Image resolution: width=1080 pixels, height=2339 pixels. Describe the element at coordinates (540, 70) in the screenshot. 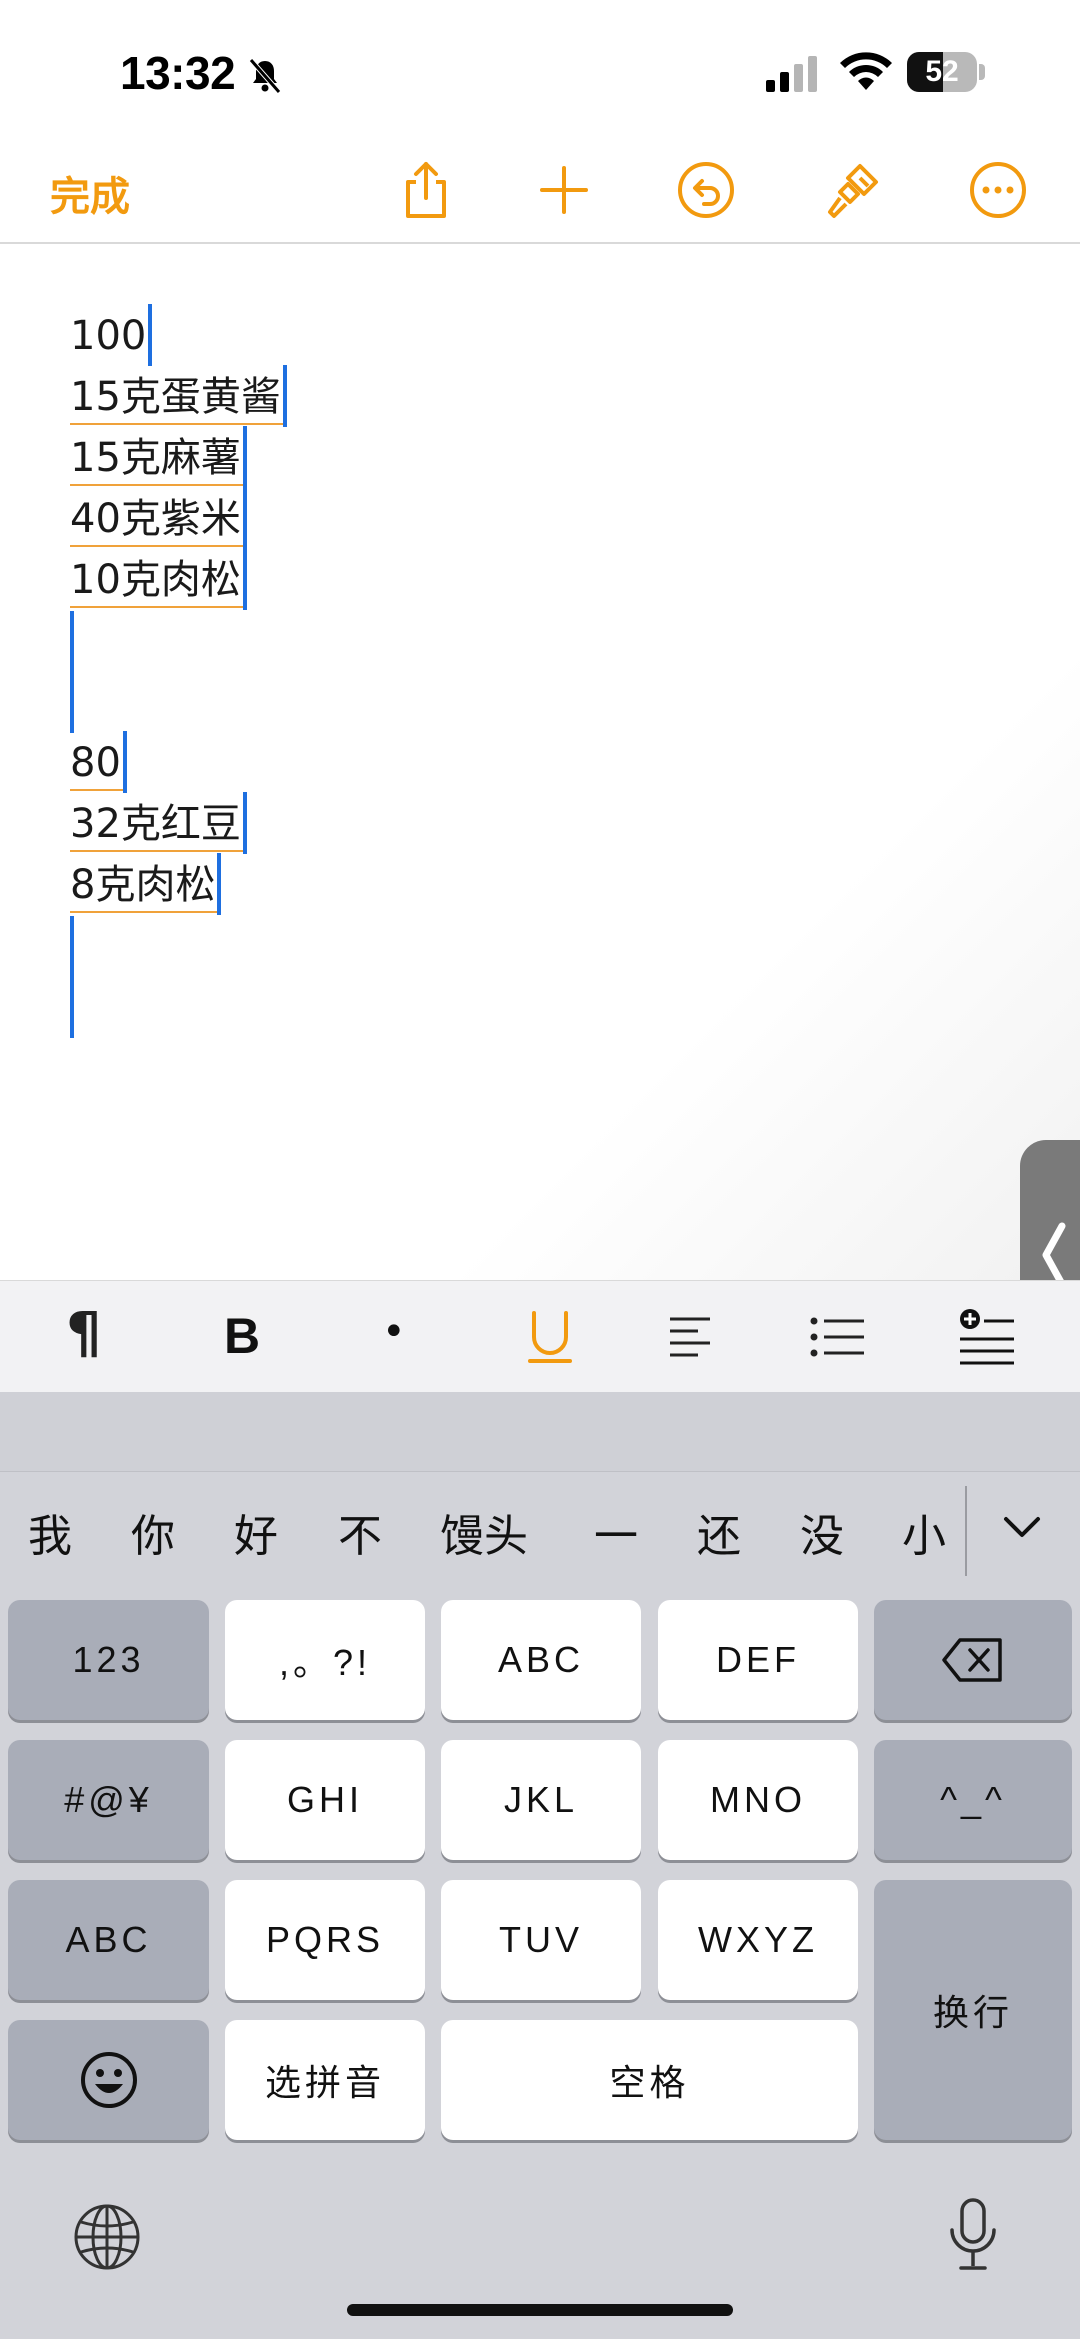

I see `status-bar: 13:32 52` at that location.